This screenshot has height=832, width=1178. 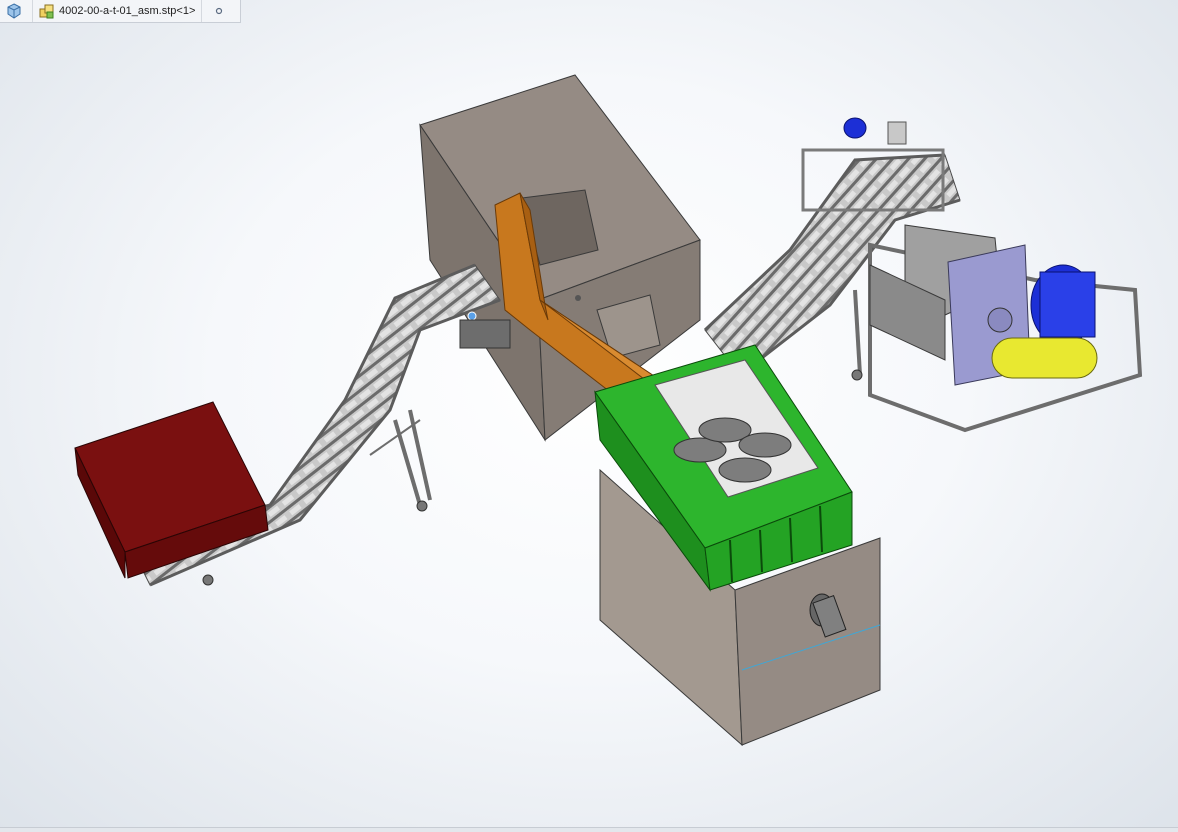 I want to click on part-cube-icon, so click(x=14, y=11).